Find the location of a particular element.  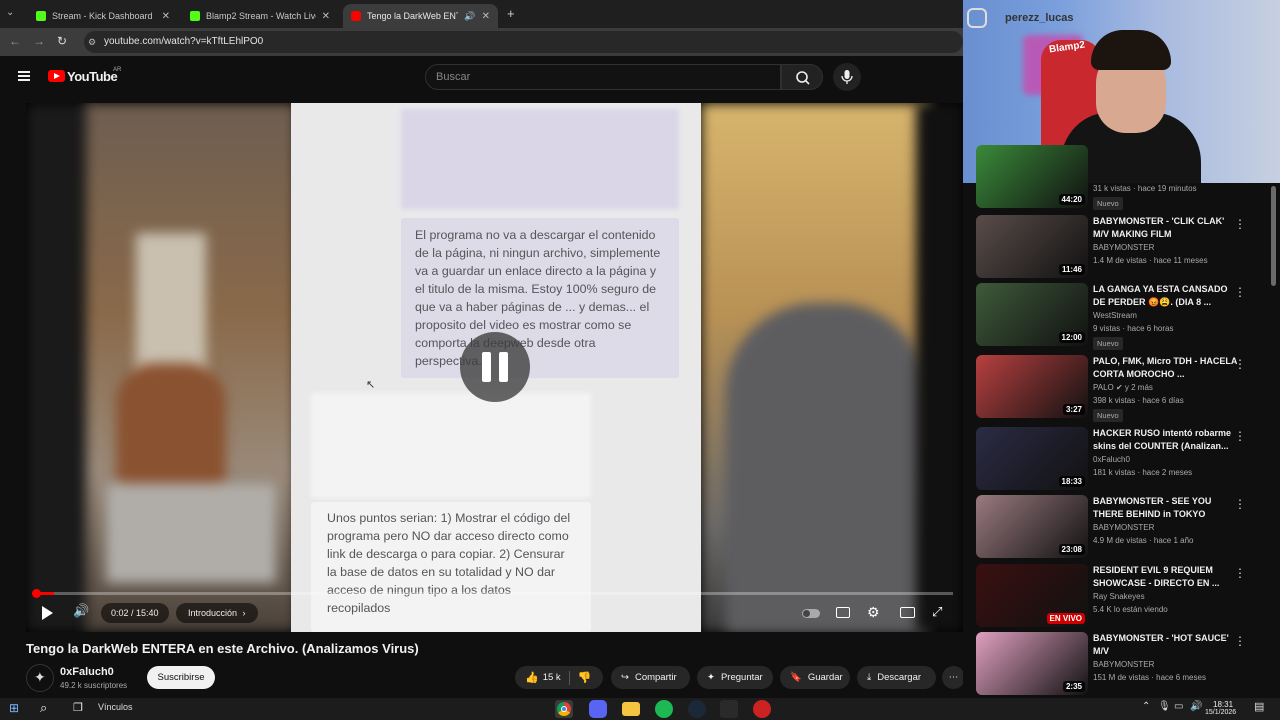

like-count: 15 k is located at coordinates (552, 677).